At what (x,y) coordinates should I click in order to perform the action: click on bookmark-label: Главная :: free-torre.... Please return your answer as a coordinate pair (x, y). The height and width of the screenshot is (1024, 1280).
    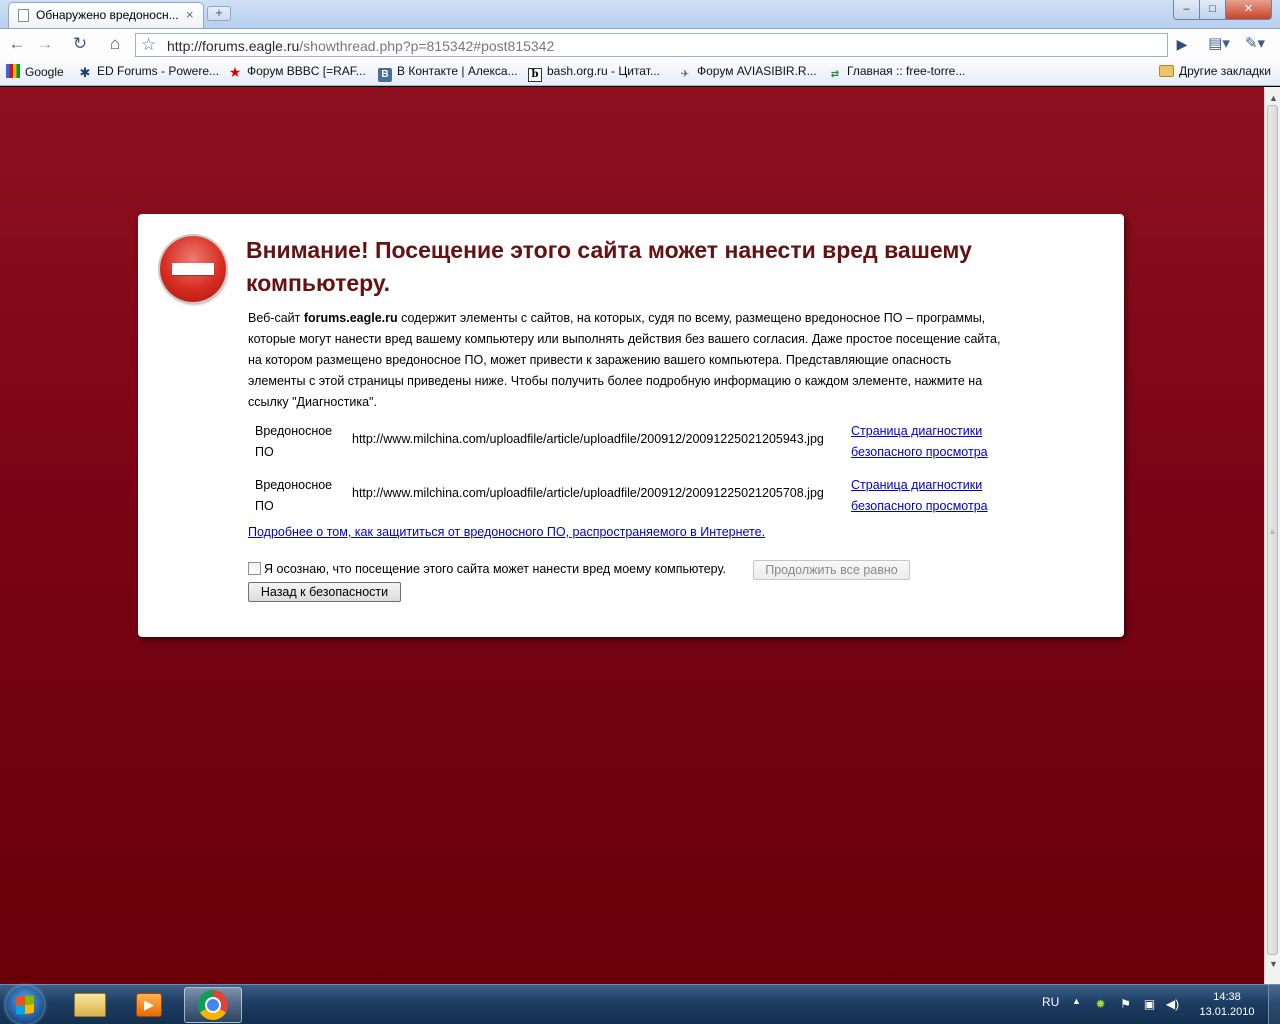
    Looking at the image, I should click on (906, 71).